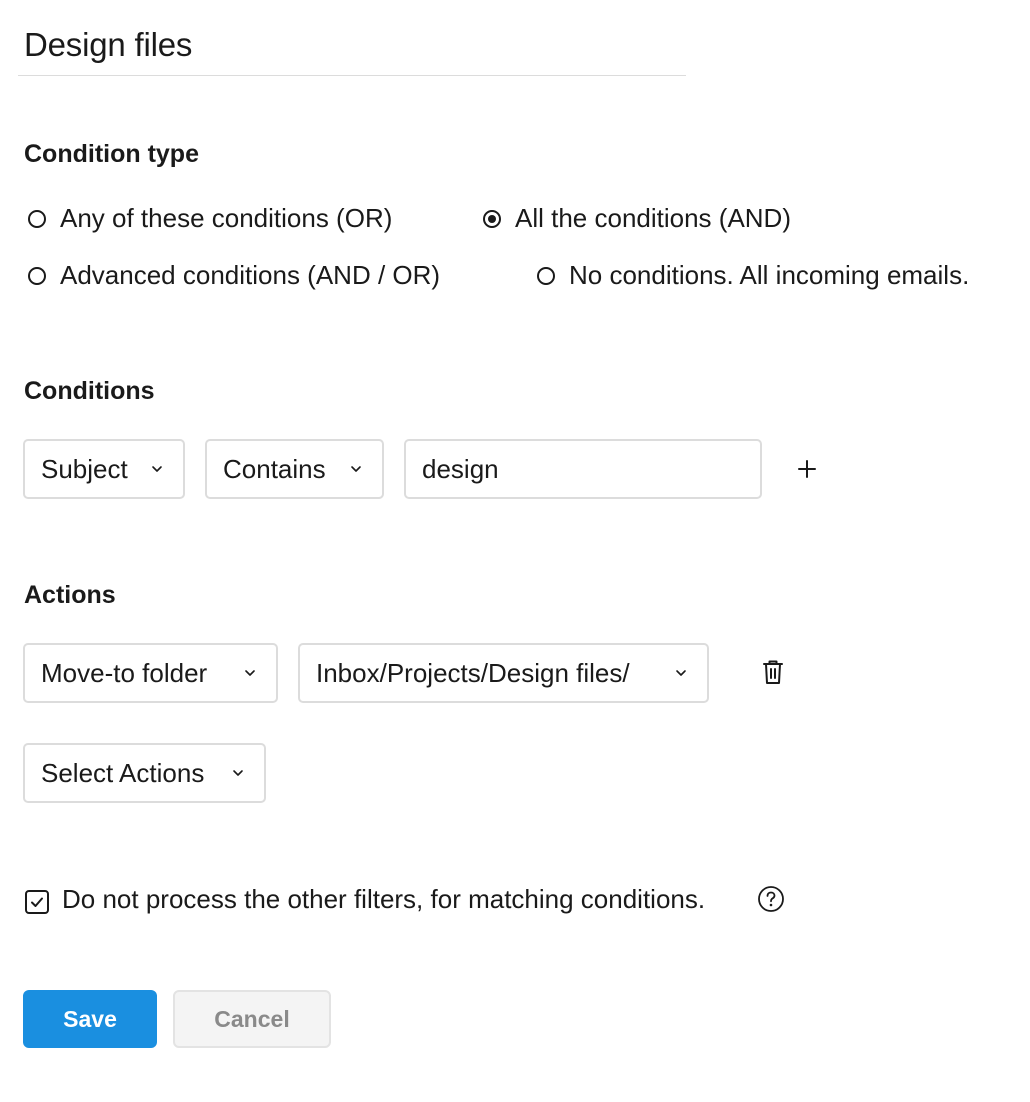  I want to click on cancel-button: Cancel, so click(252, 1019).